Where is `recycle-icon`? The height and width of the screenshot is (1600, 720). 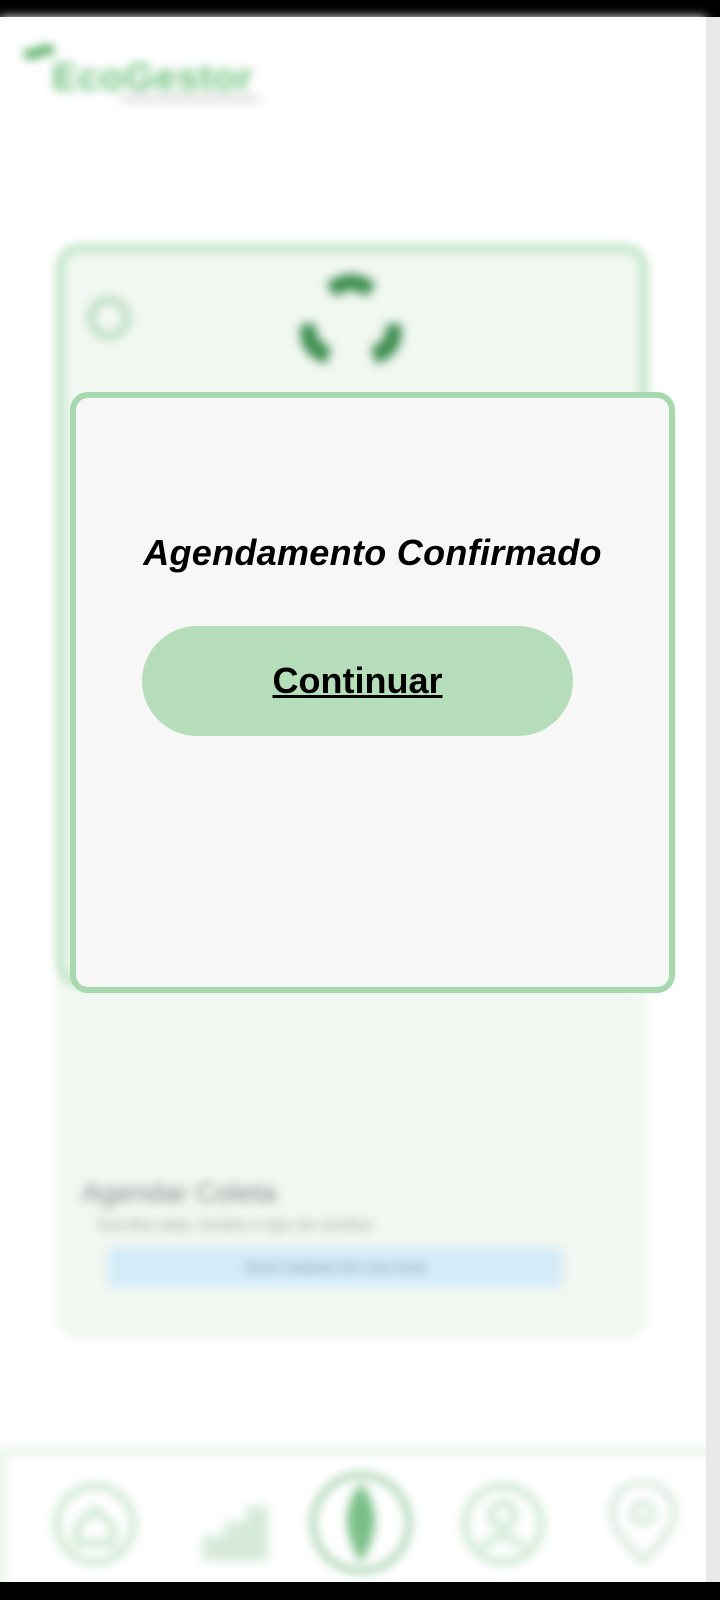
recycle-icon is located at coordinates (351, 319).